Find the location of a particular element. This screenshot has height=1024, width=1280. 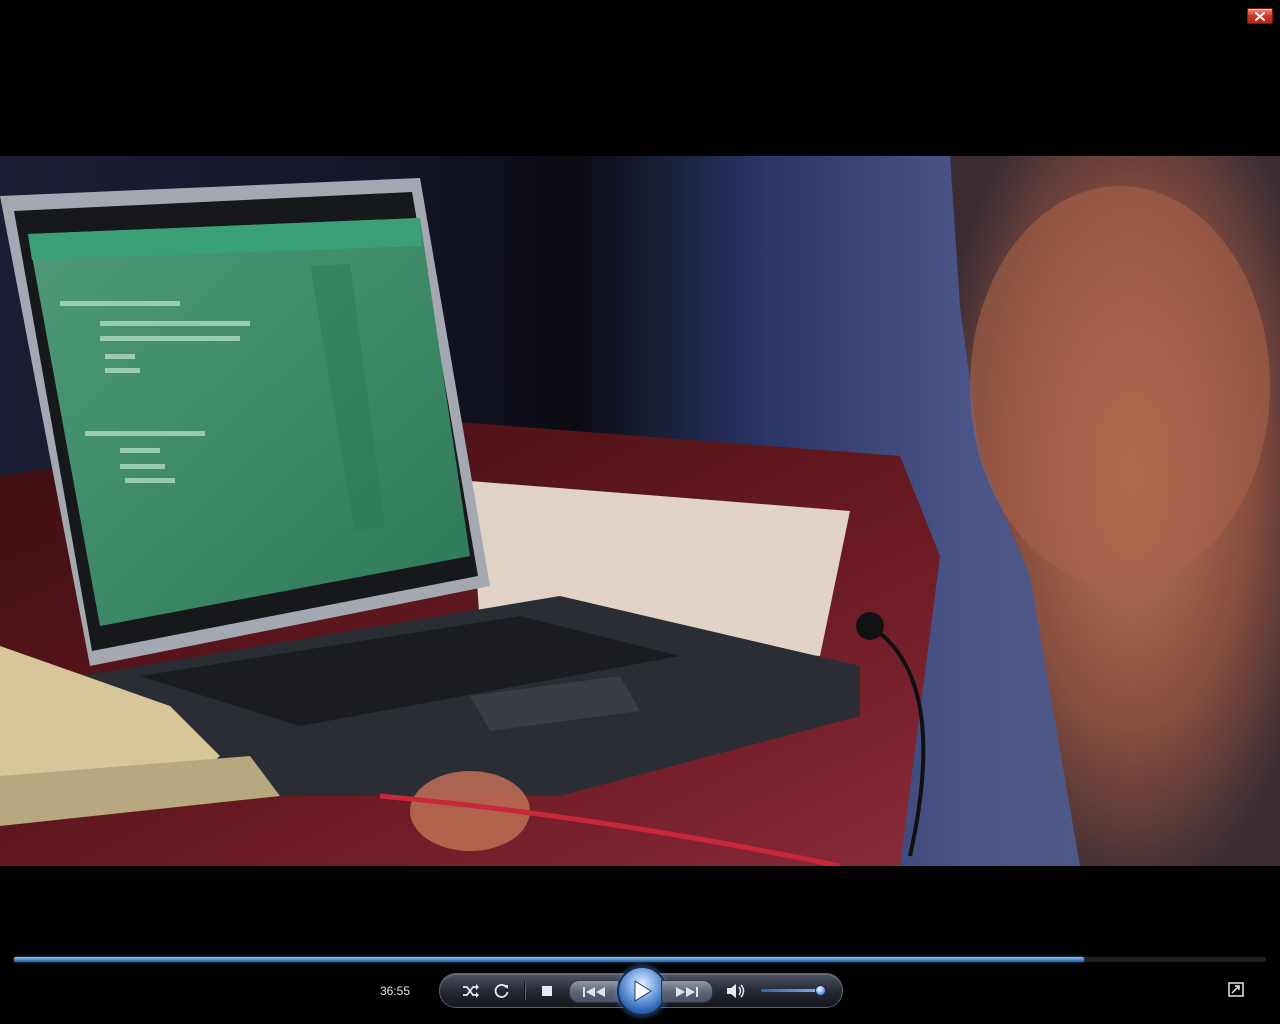

repeat-icon is located at coordinates (501, 990).